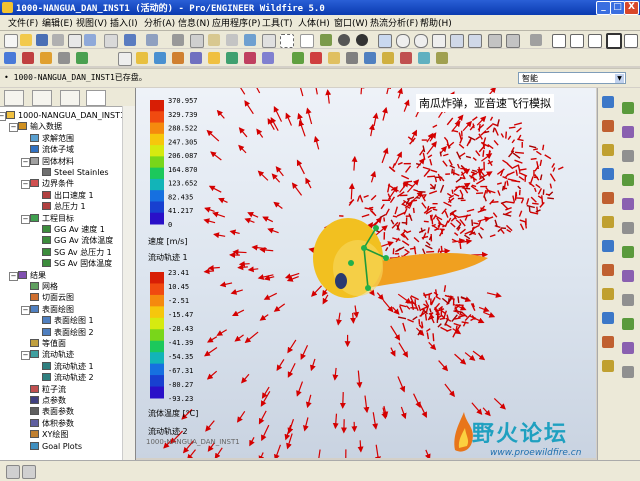 The image size is (640, 481). I want to click on hidden-line-icon, so click(559, 41).